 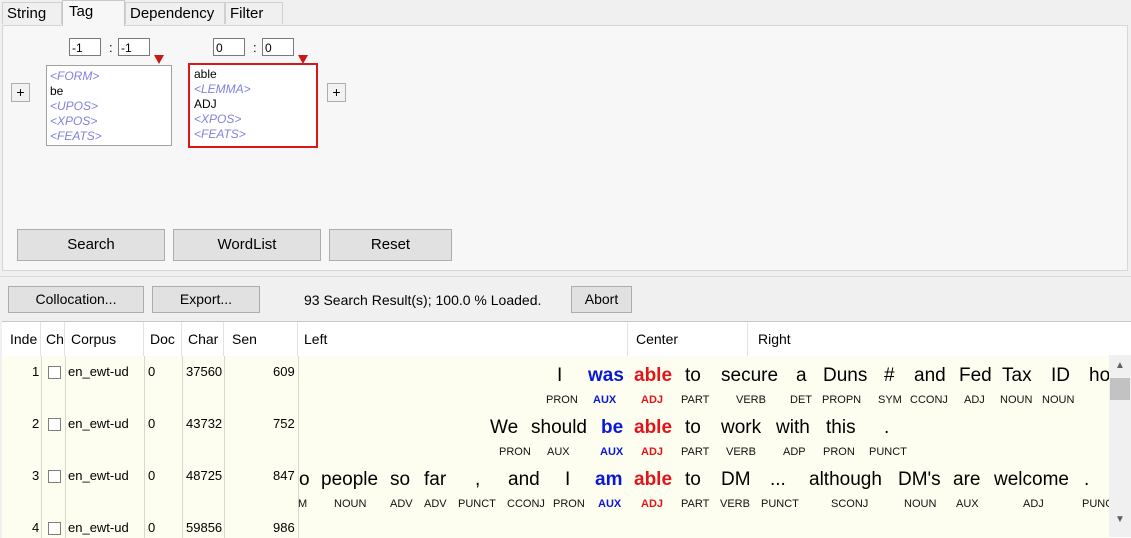 I want to click on kwic-token: o, so click(x=304, y=479).